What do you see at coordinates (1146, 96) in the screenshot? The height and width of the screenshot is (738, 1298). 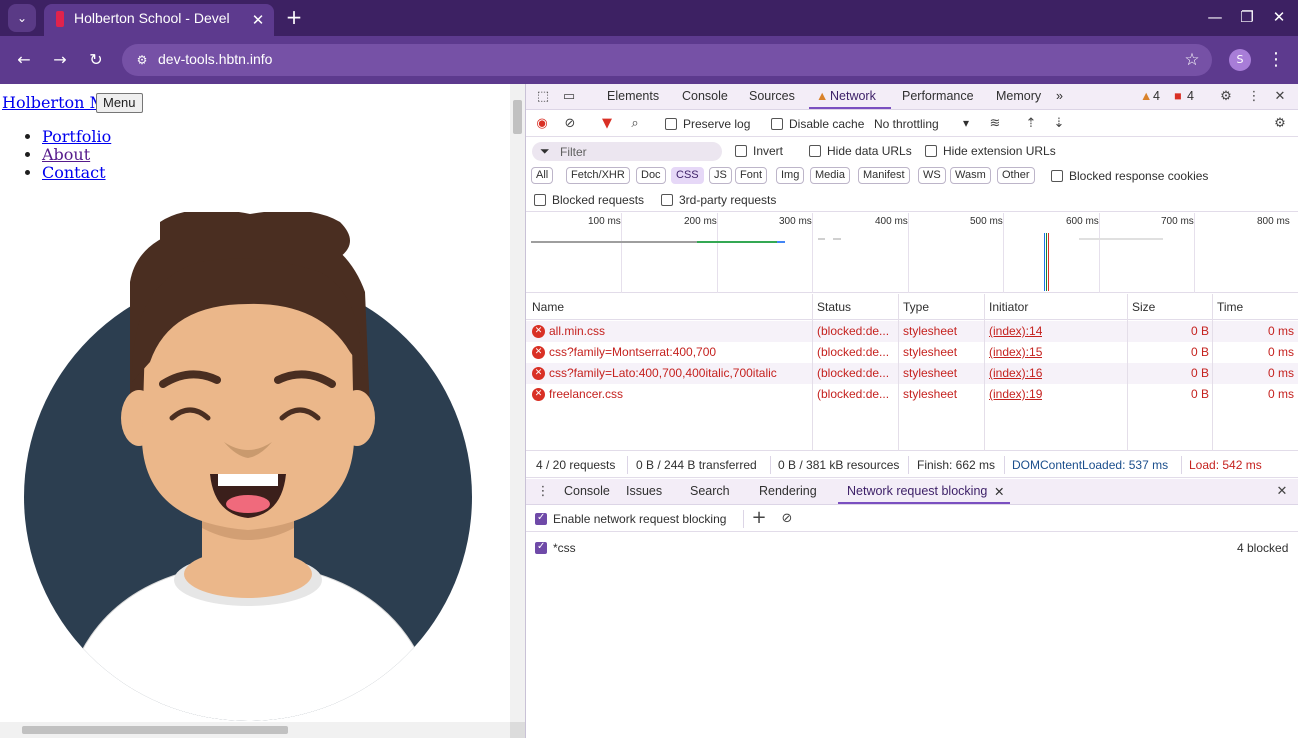 I see `warning-icon: ▲` at bounding box center [1146, 96].